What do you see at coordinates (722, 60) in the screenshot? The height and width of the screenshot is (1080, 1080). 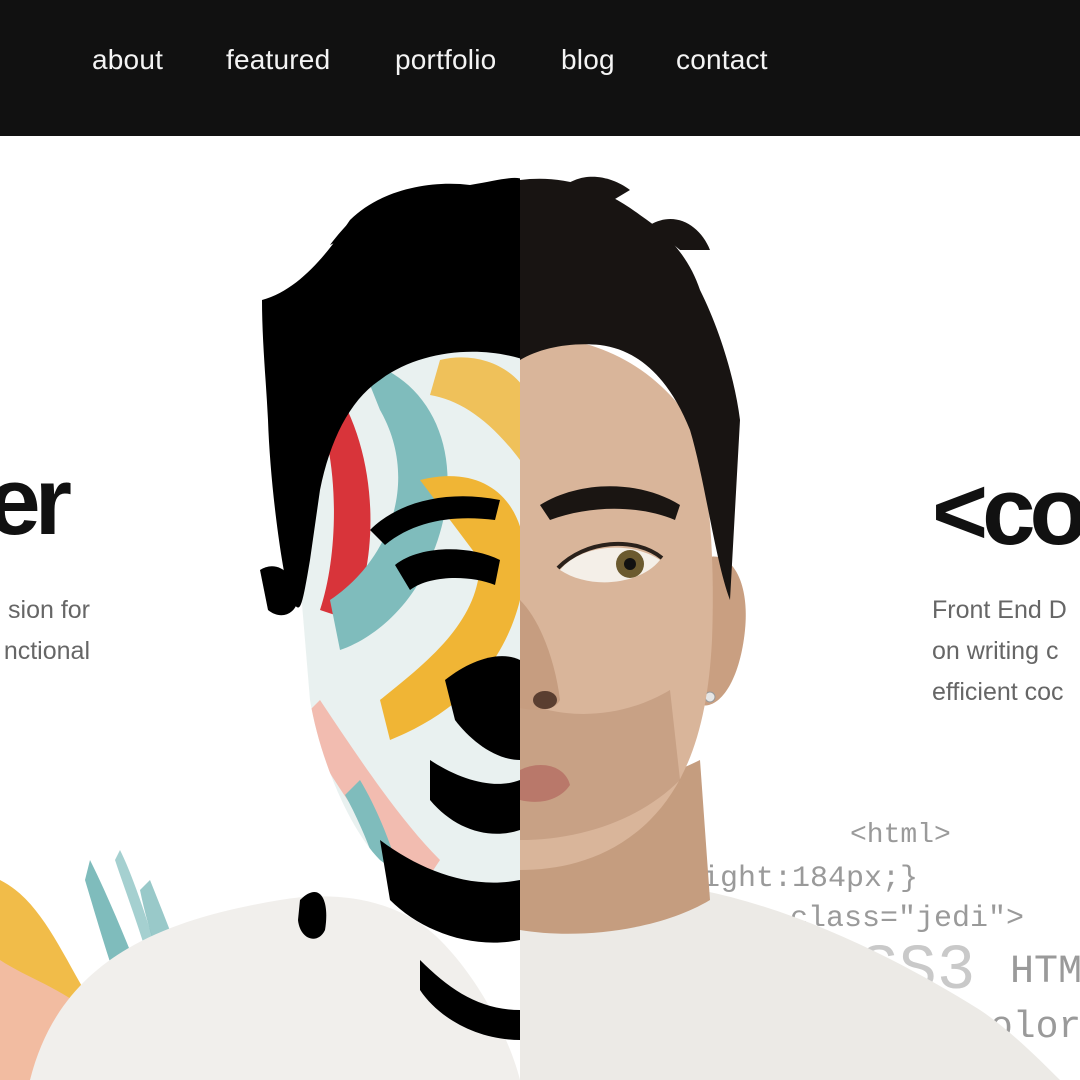 I see `nav-link-contact: contact` at bounding box center [722, 60].